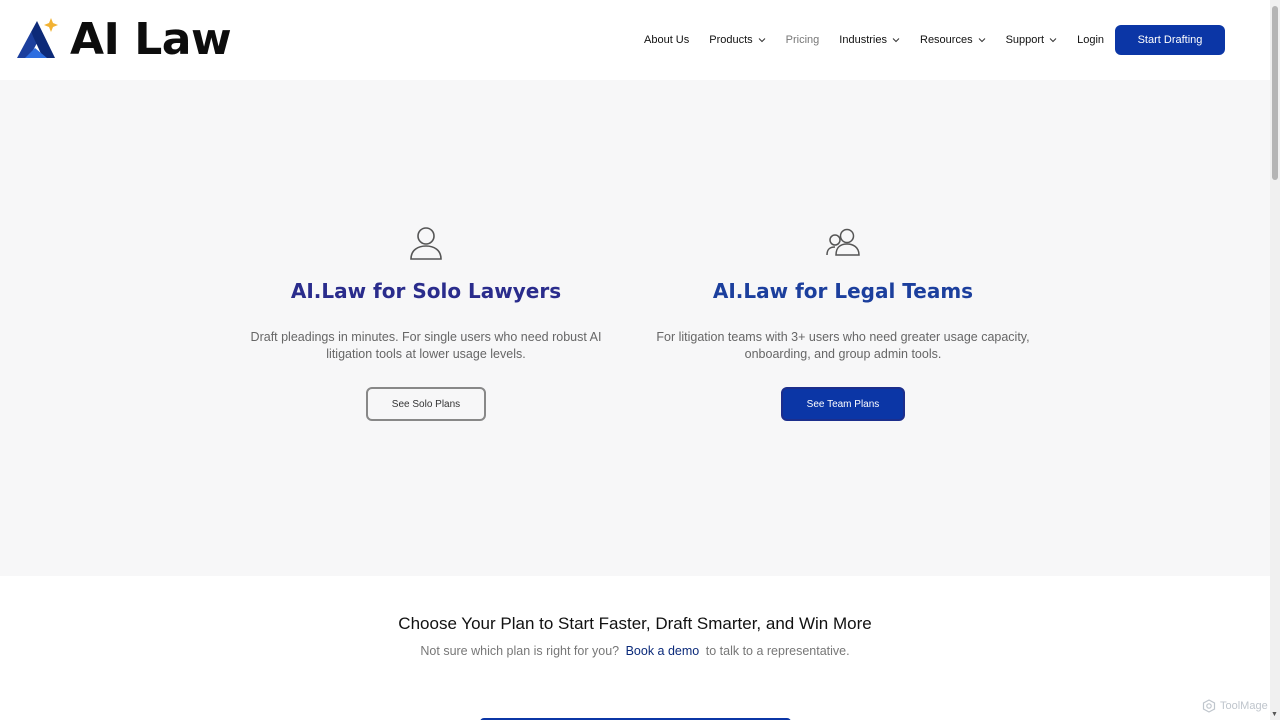 This screenshot has width=1280, height=720. I want to click on nav-support: Support, so click(1032, 40).